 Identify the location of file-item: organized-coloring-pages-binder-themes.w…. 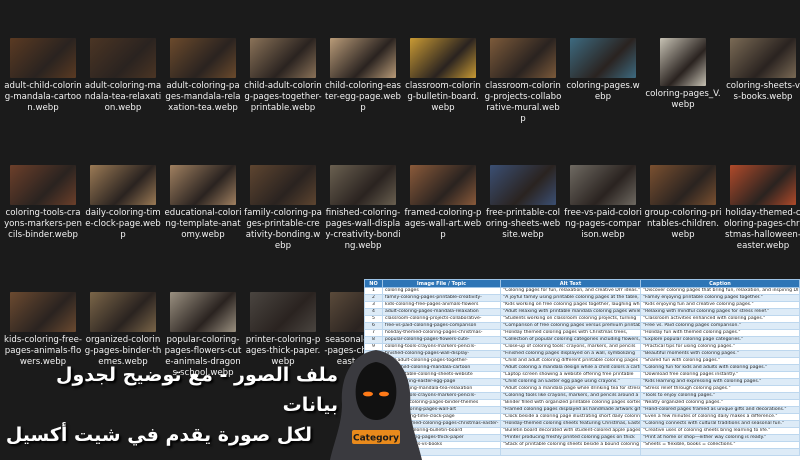
(123, 330).